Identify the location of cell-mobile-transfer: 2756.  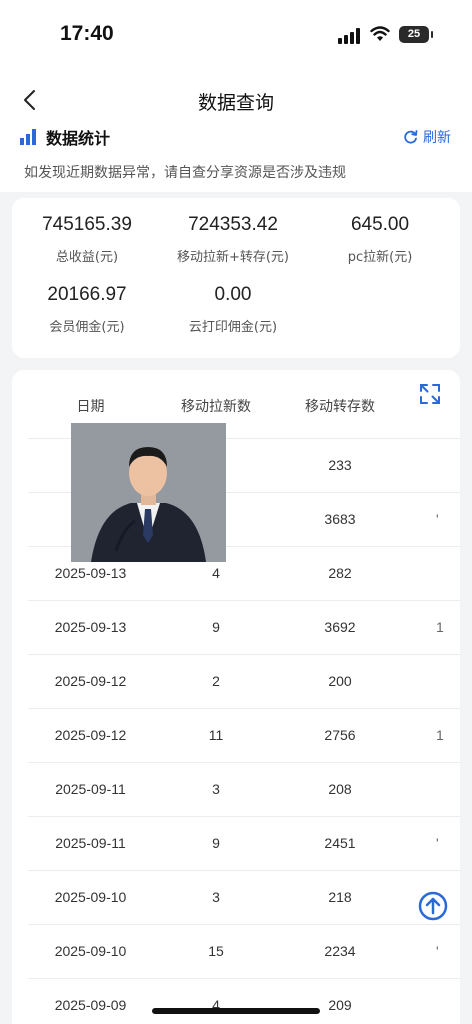
(340, 735).